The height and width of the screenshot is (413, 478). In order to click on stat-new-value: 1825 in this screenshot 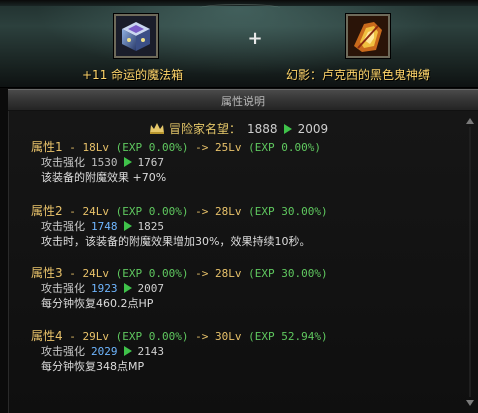, I will do `click(151, 226)`.